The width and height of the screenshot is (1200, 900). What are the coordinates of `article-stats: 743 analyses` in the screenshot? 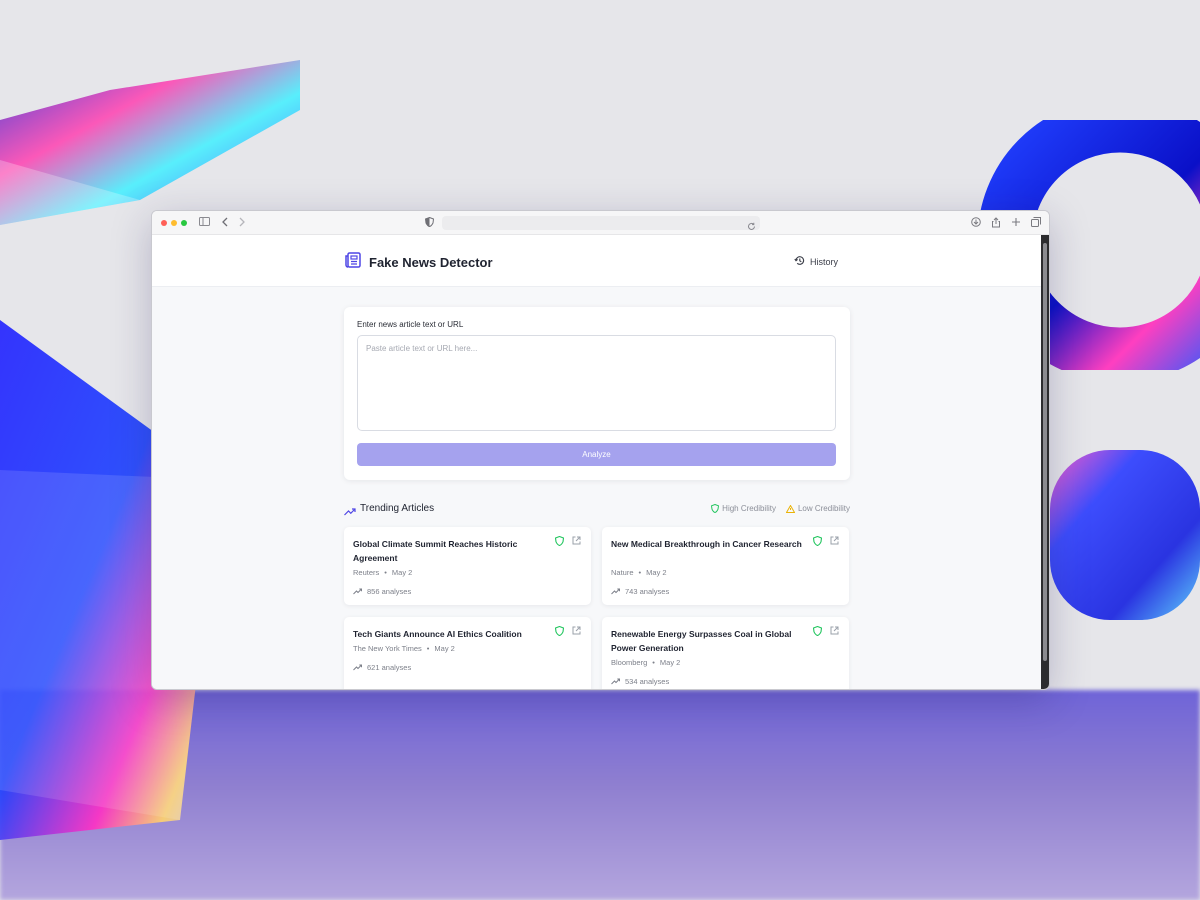 It's located at (640, 591).